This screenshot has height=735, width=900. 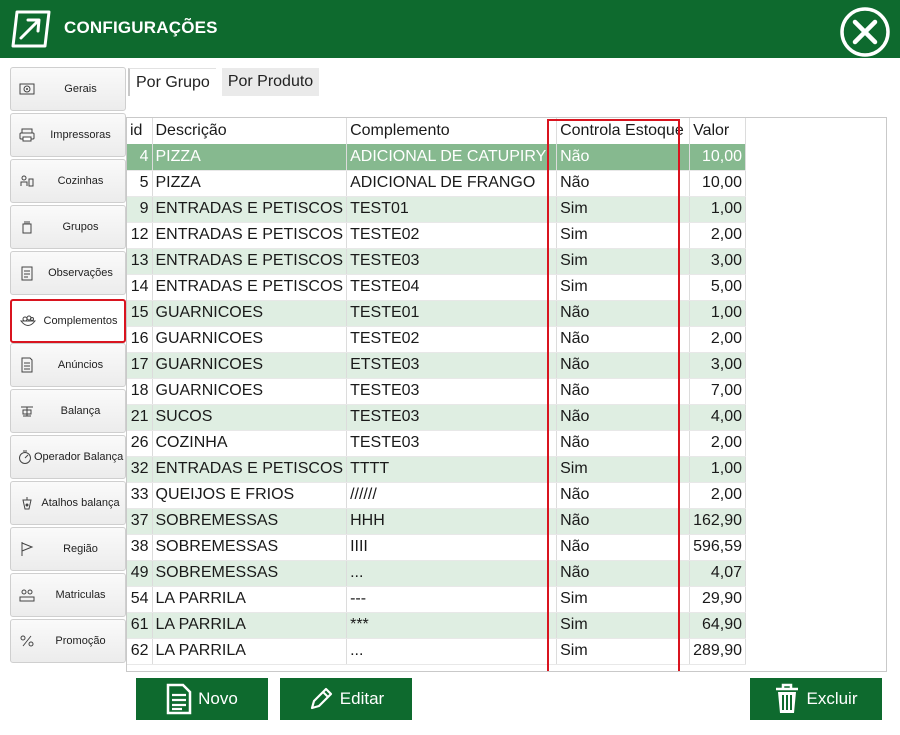 I want to click on cell-complemento: TESTE03, so click(x=452, y=443).